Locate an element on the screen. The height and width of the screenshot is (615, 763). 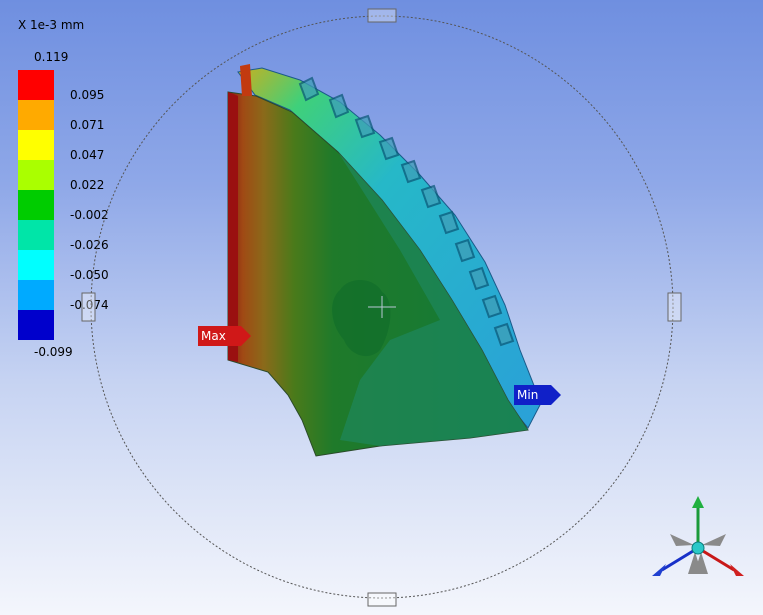
rotation-handle-bottom is located at coordinates (382, 599).